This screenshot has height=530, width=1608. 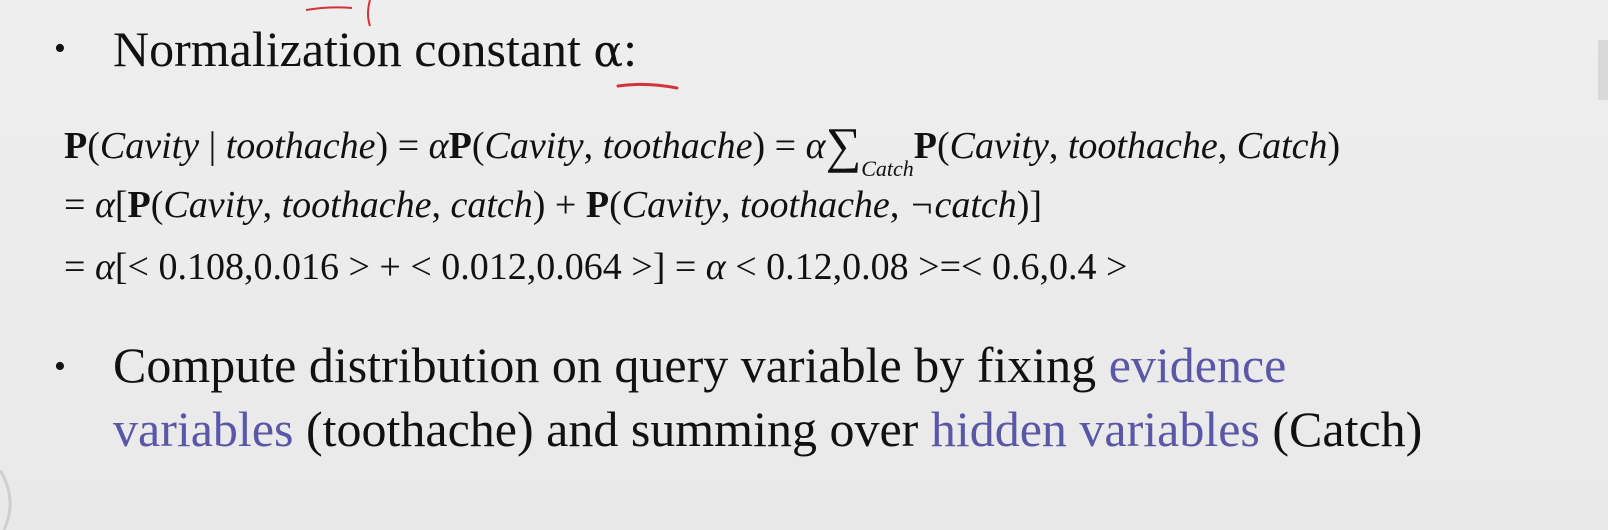 I want to click on edge-decoration, so click(x=6, y=500).